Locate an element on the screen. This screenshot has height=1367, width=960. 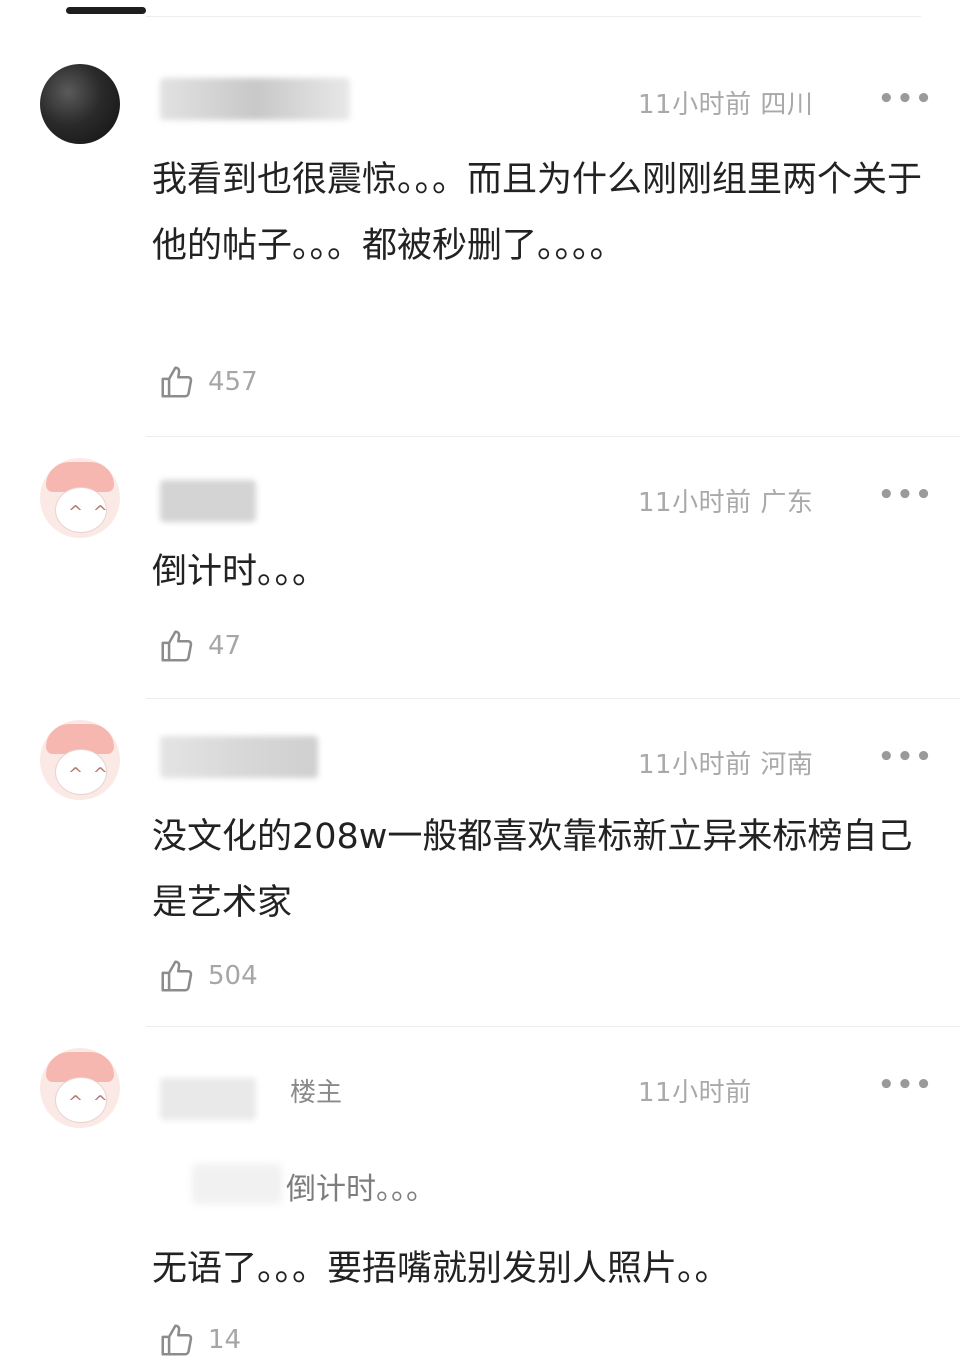
like-count: 14 is located at coordinates (225, 1340).